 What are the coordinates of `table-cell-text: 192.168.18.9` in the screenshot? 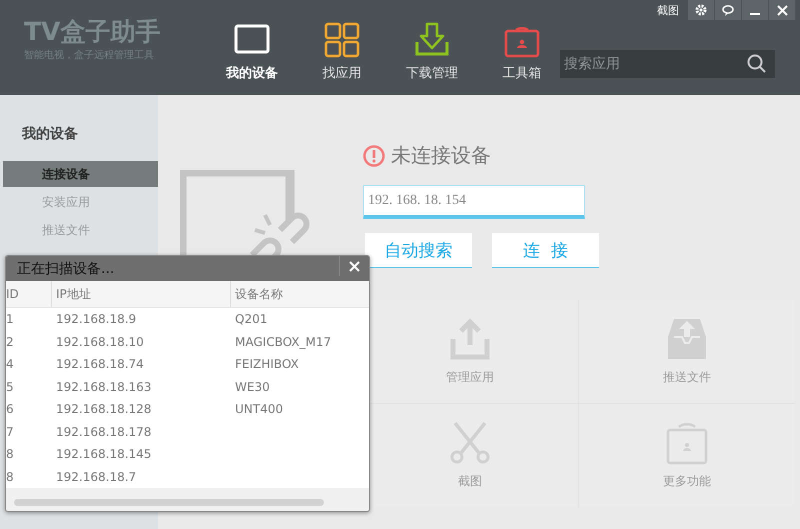 It's located at (96, 319).